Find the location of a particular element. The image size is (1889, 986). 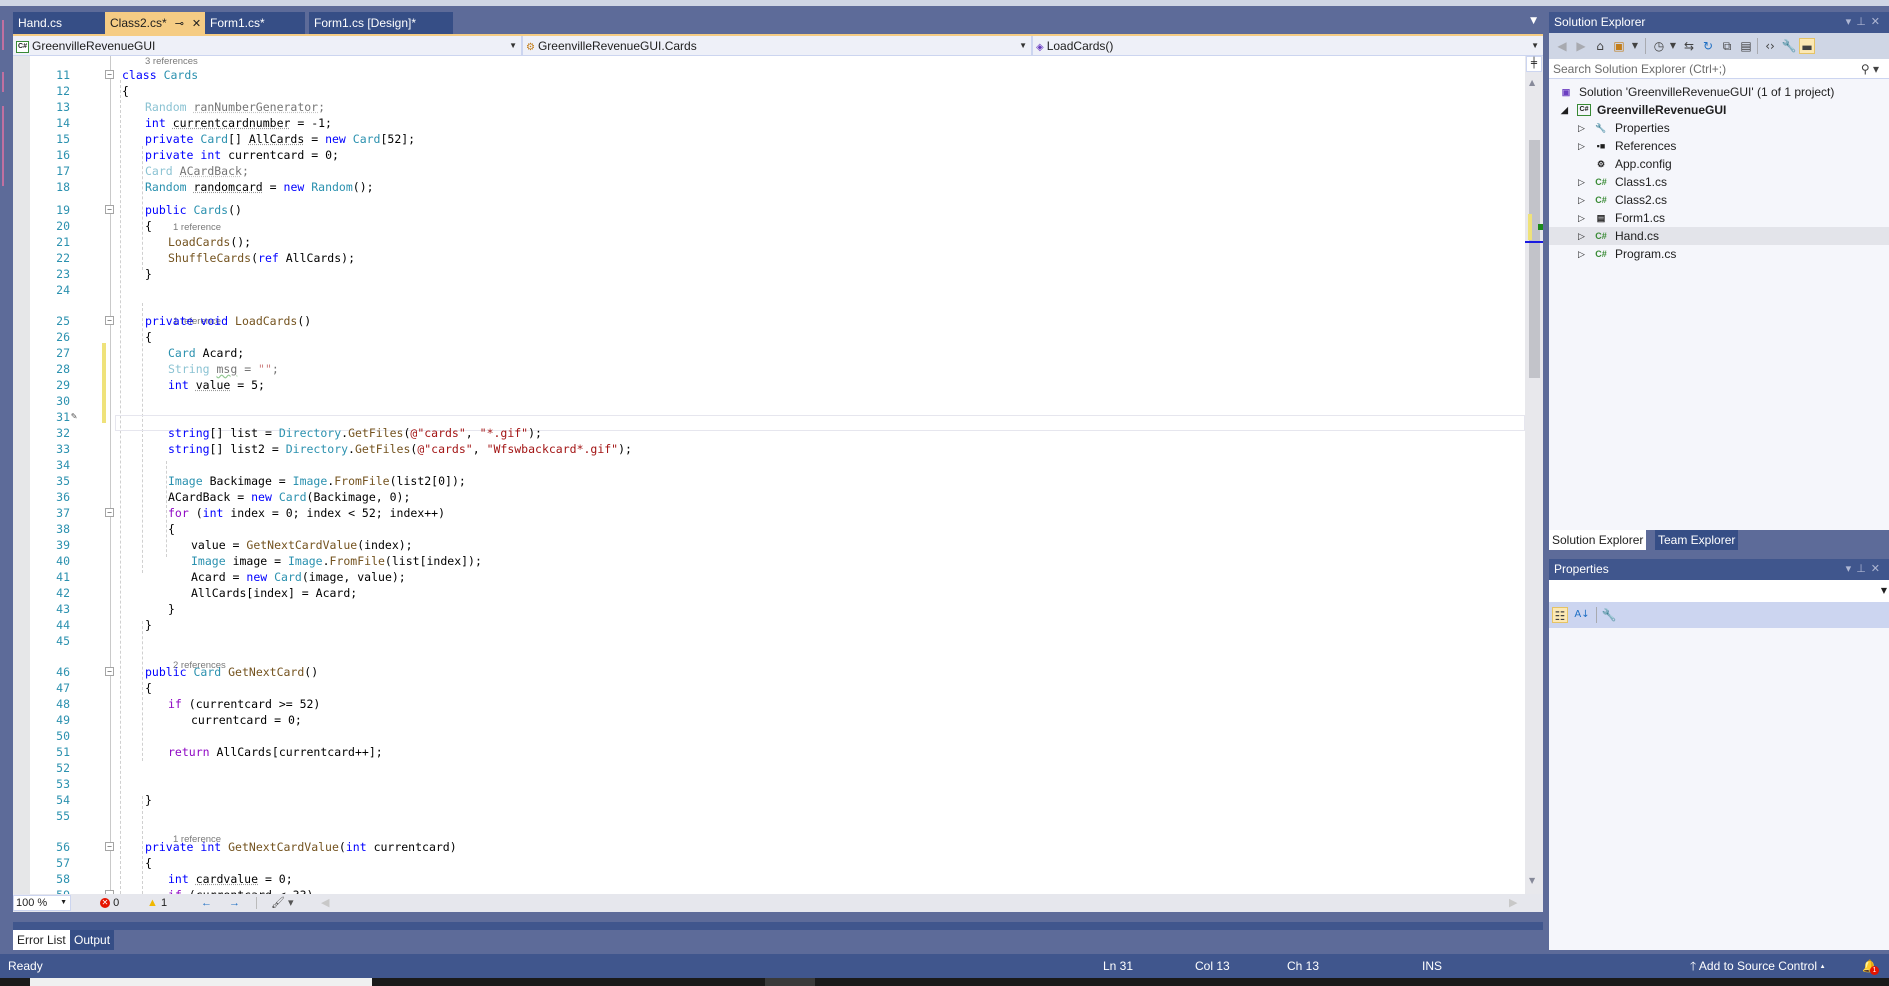

project-dropdown: C# GreenvilleRevenueGUI ▼ is located at coordinates (268, 46).